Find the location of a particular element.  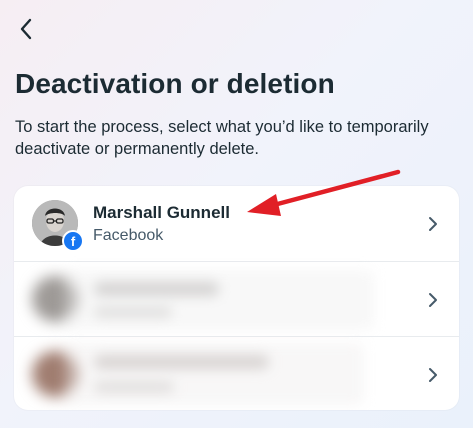

account-name: Marshall Gunnell is located at coordinates (161, 212).